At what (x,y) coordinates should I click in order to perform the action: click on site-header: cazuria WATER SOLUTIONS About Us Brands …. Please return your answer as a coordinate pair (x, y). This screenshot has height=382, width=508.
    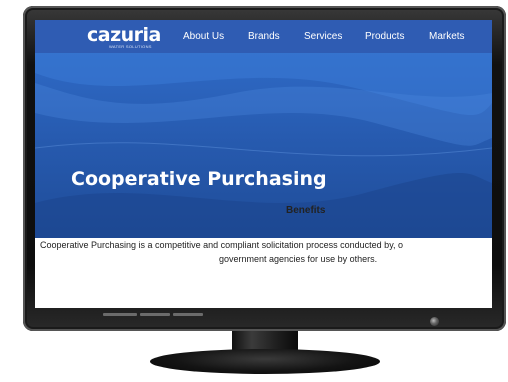
    Looking at the image, I should click on (263, 36).